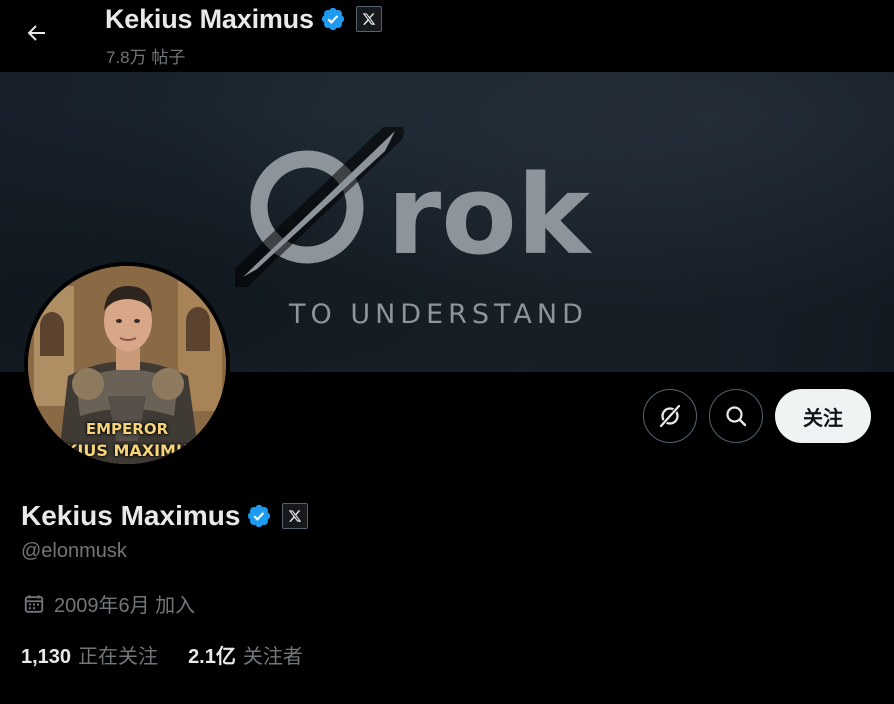  Describe the element at coordinates (447, 36) in the screenshot. I see `top-header: Kekius Maximus 7.8万 帖子` at that location.